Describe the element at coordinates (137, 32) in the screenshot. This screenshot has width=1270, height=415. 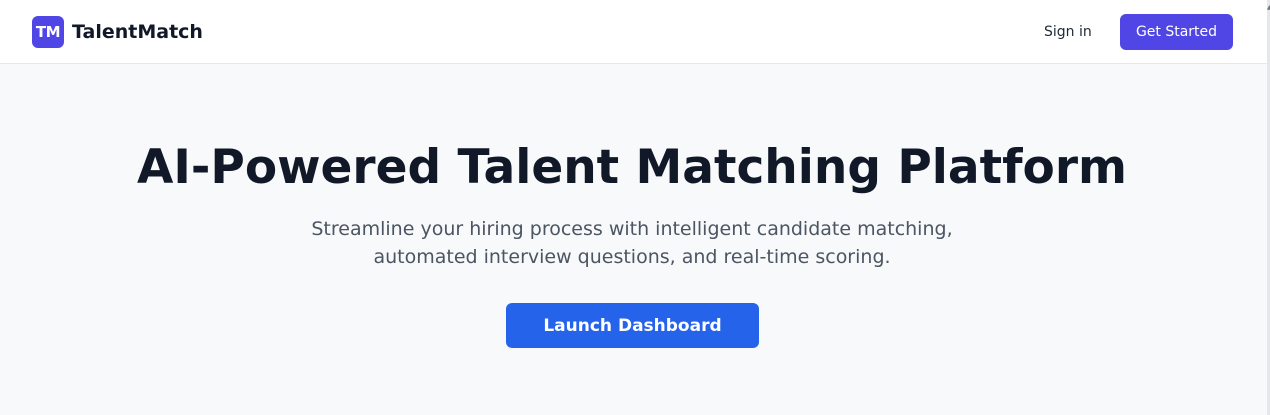
I see `brand-name: TalentMatch` at that location.